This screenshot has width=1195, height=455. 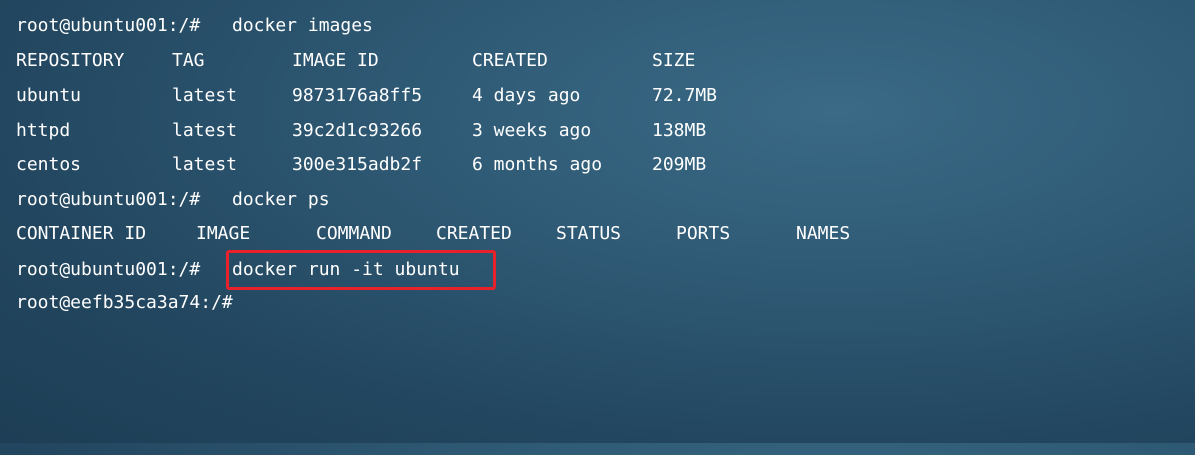 What do you see at coordinates (223, 233) in the screenshot?
I see `column-header-image: IMAGE` at bounding box center [223, 233].